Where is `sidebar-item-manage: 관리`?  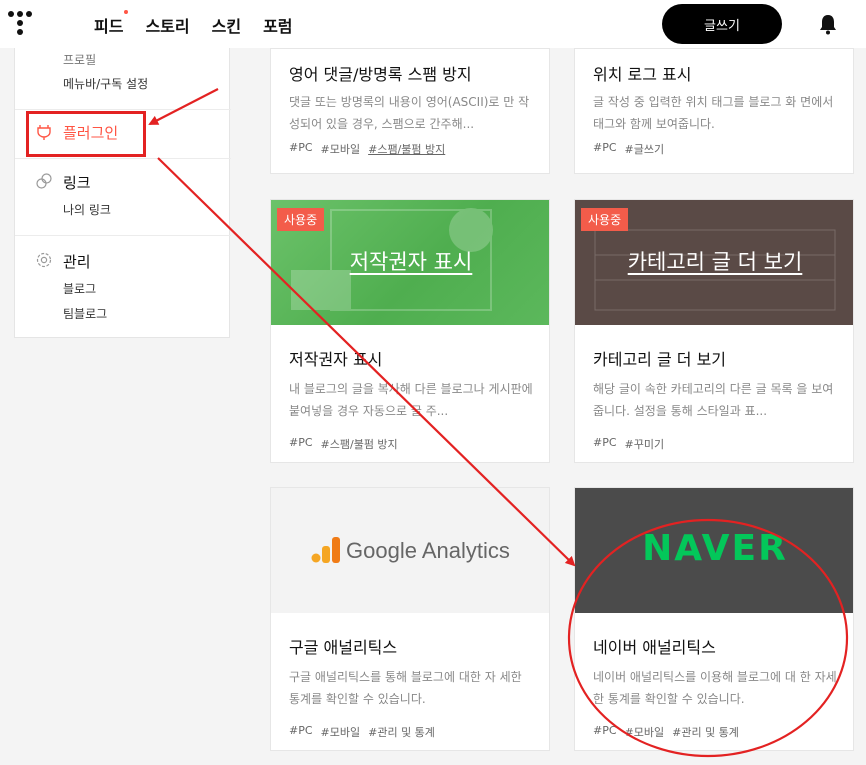 sidebar-item-manage: 관리 is located at coordinates (77, 261).